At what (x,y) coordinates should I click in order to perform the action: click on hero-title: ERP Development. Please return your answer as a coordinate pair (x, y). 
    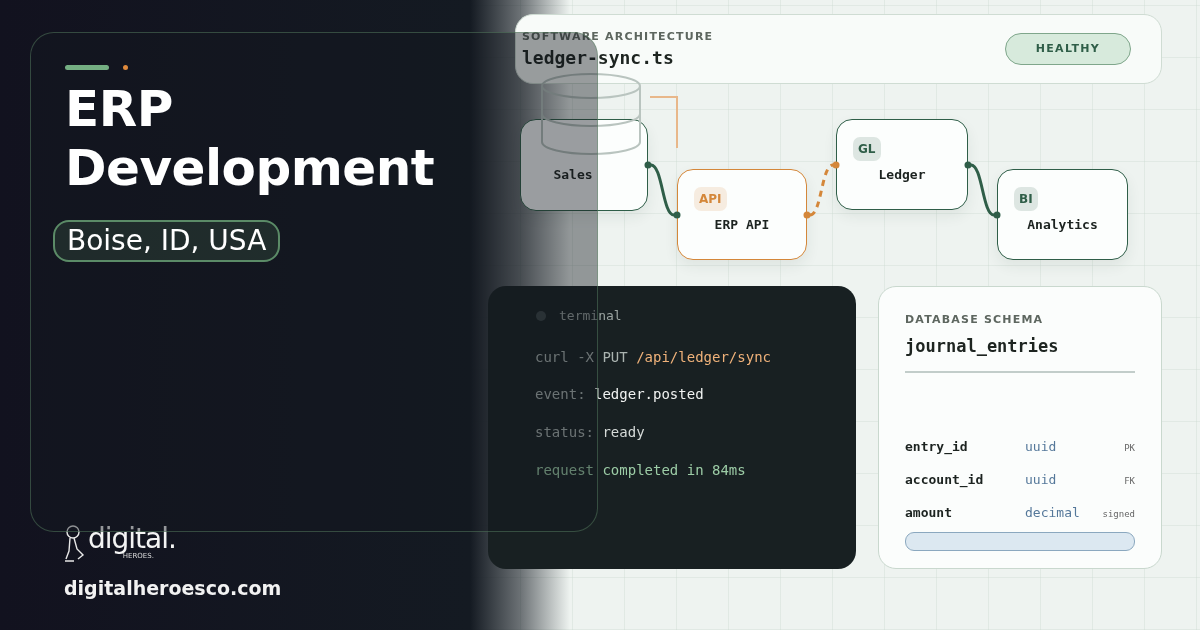
    Looking at the image, I should click on (250, 139).